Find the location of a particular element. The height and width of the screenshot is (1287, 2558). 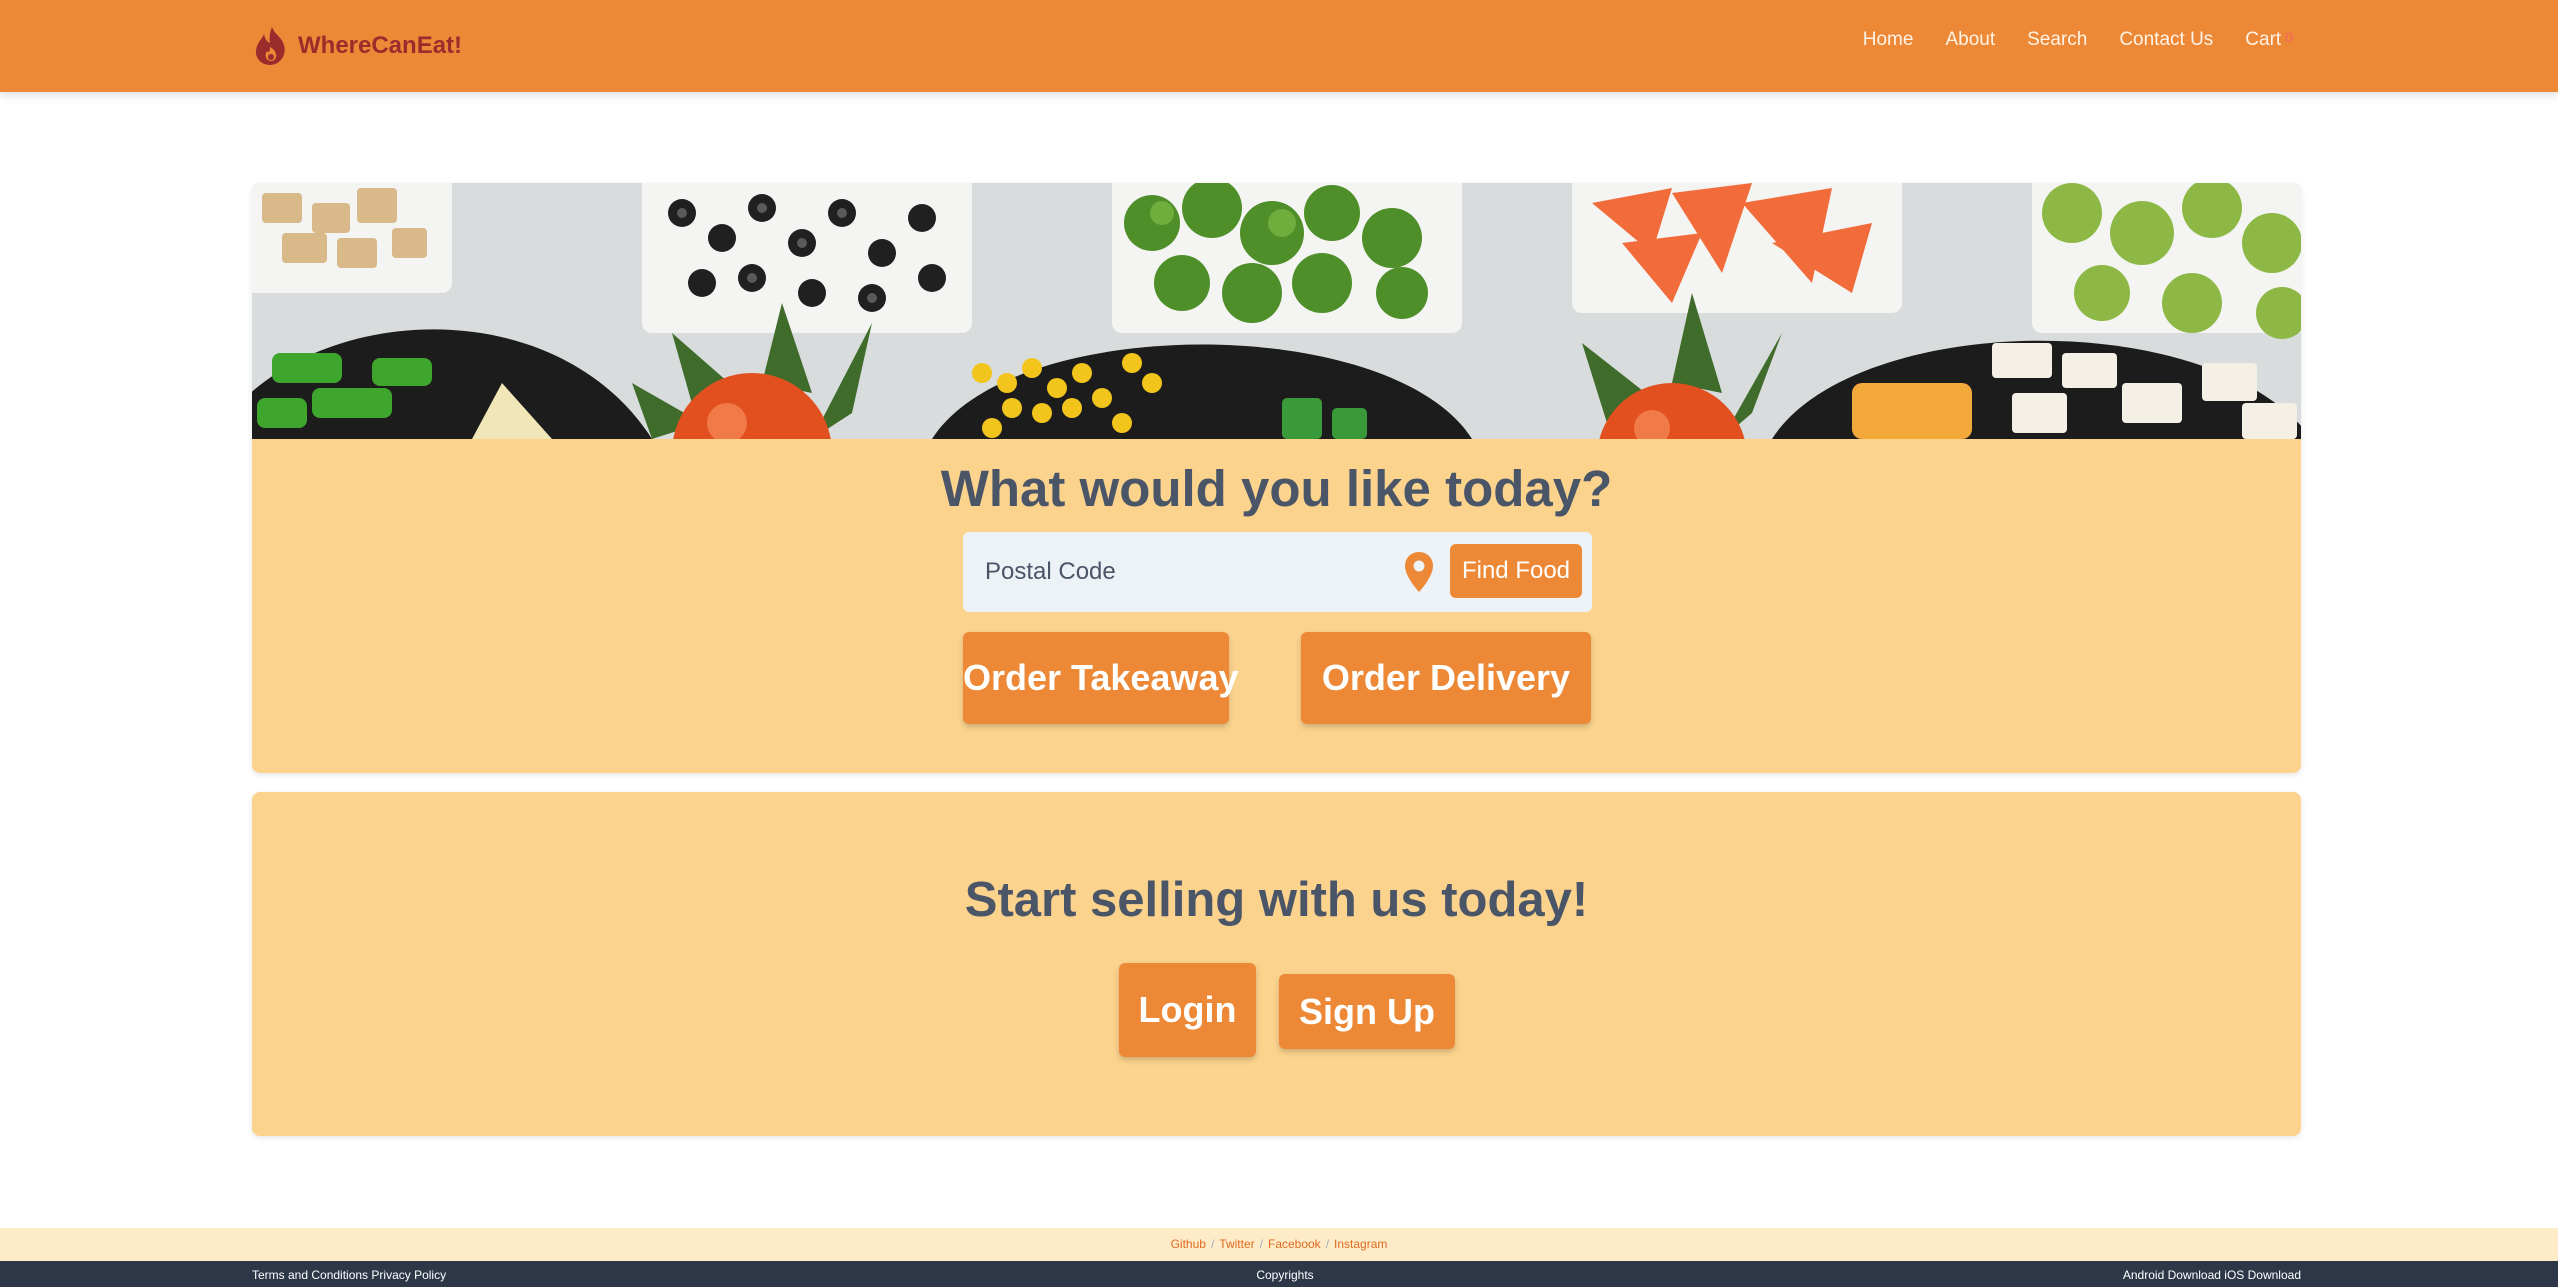

order-takeaway-button: Order Takeaway is located at coordinates (1100, 678).